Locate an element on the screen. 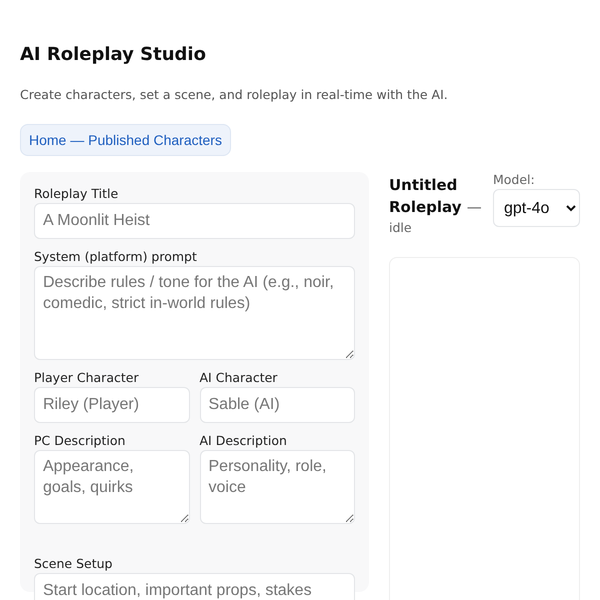 This screenshot has height=600, width=600. input-field: Riley (Player) is located at coordinates (112, 405).